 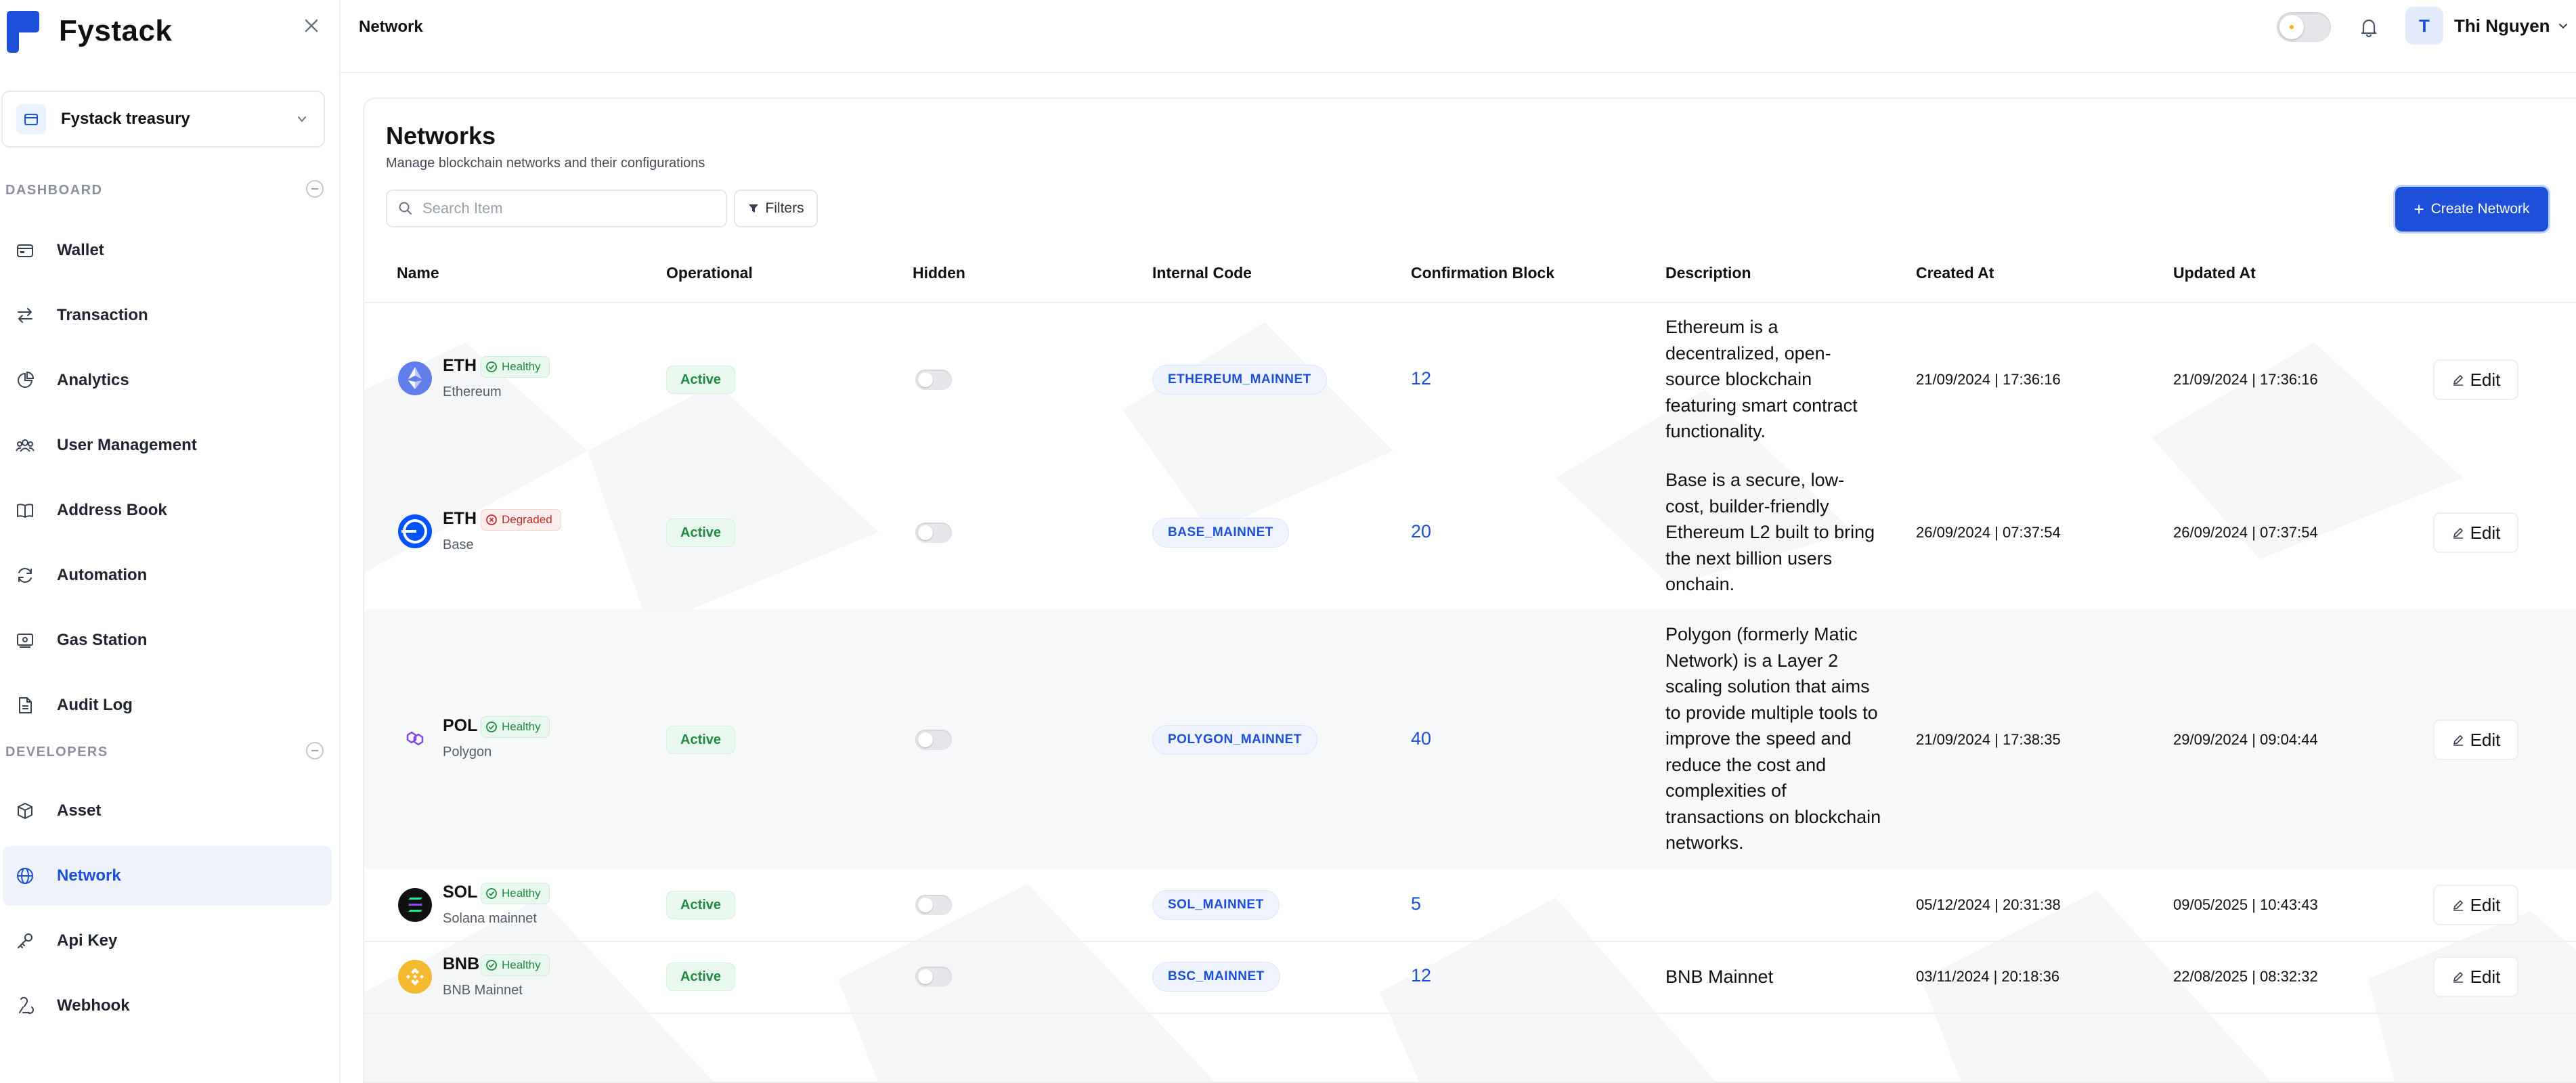 I want to click on sidebar-item-automation: Automation, so click(x=167, y=575).